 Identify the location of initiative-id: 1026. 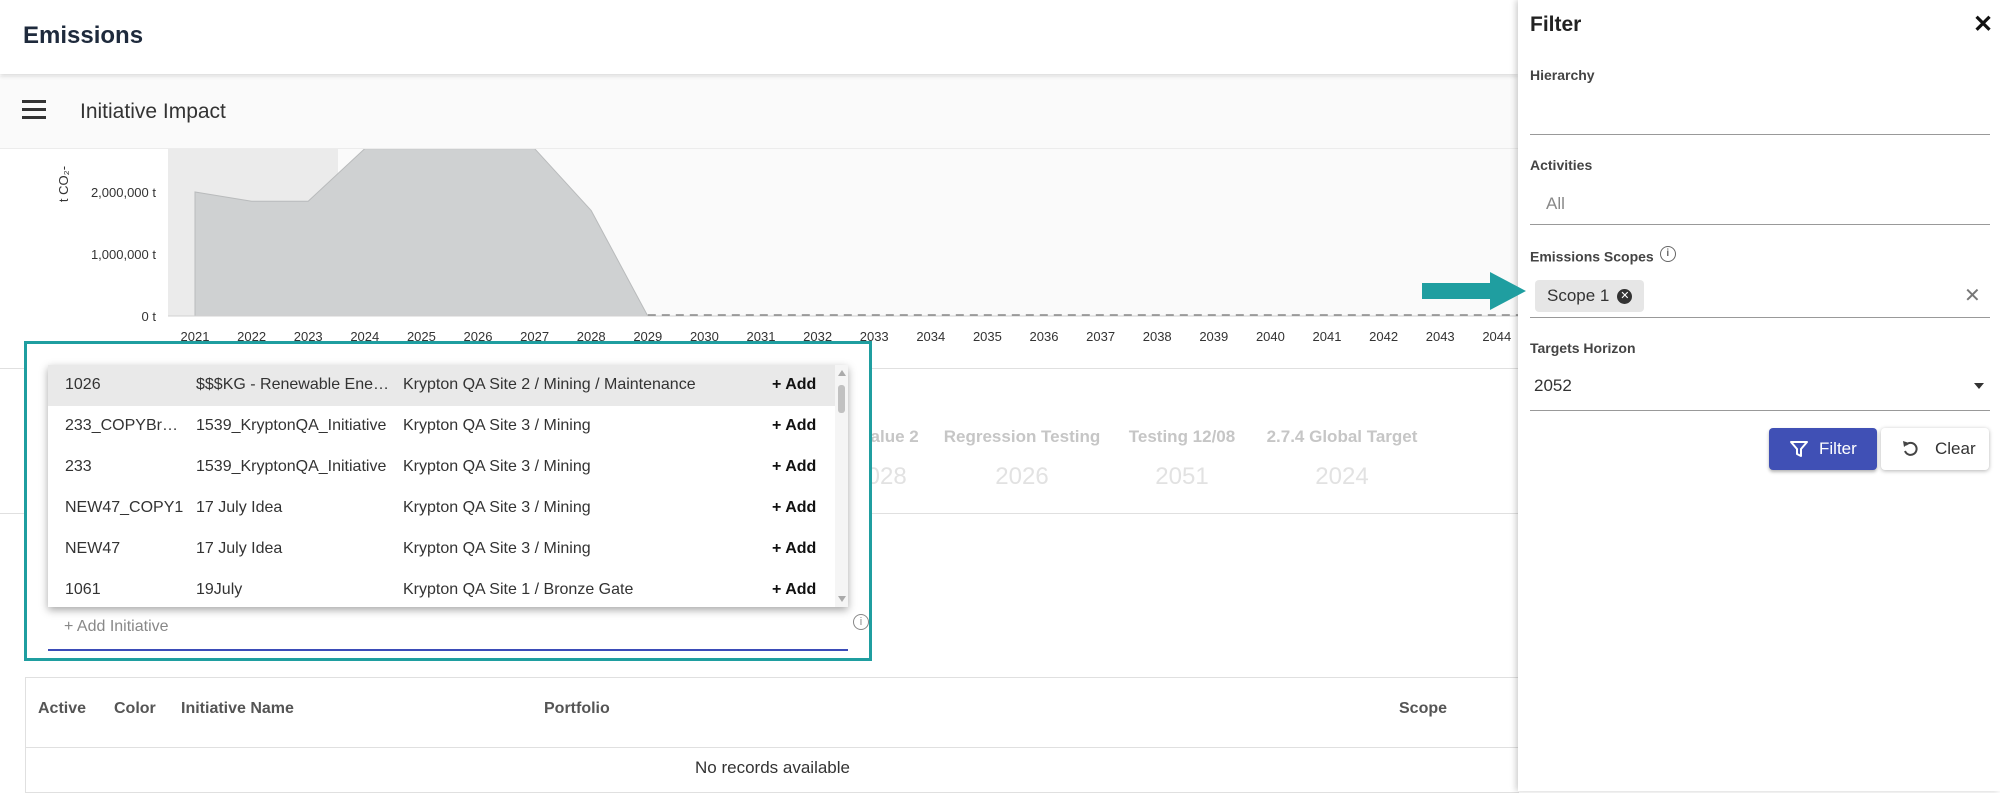
(83, 384).